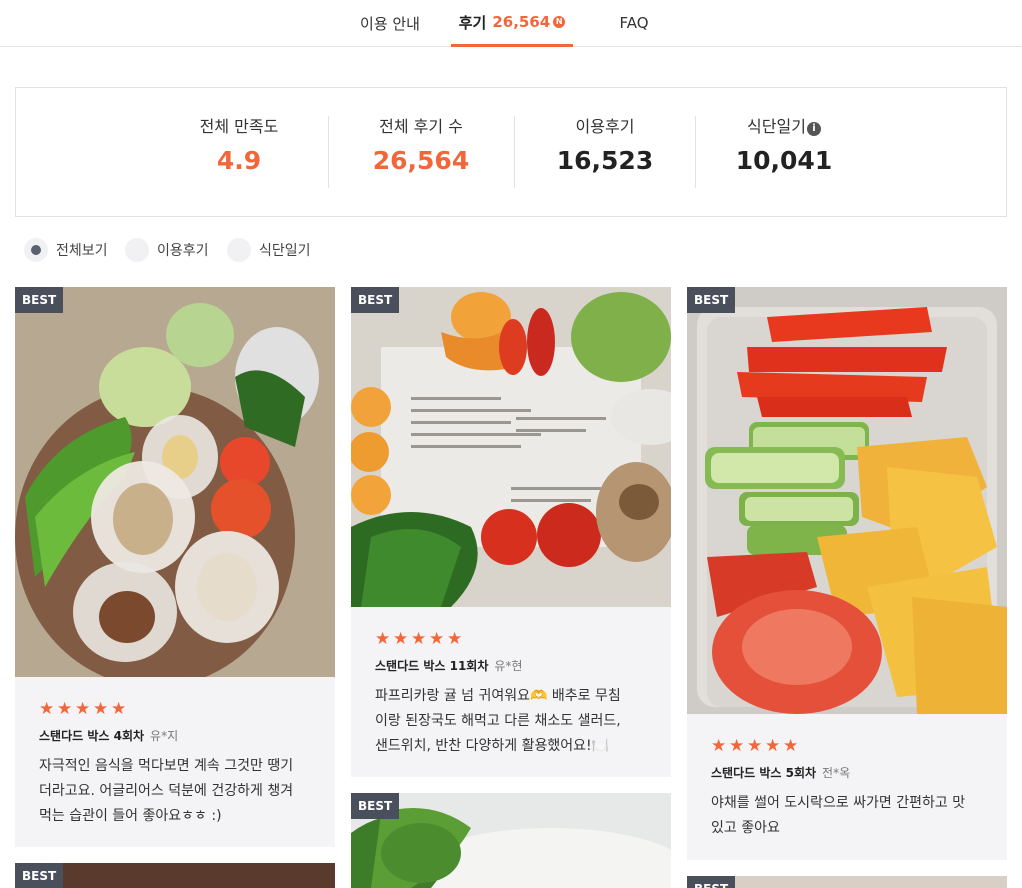 The width and height of the screenshot is (1022, 888). What do you see at coordinates (813, 129) in the screenshot?
I see `info-icon: i` at bounding box center [813, 129].